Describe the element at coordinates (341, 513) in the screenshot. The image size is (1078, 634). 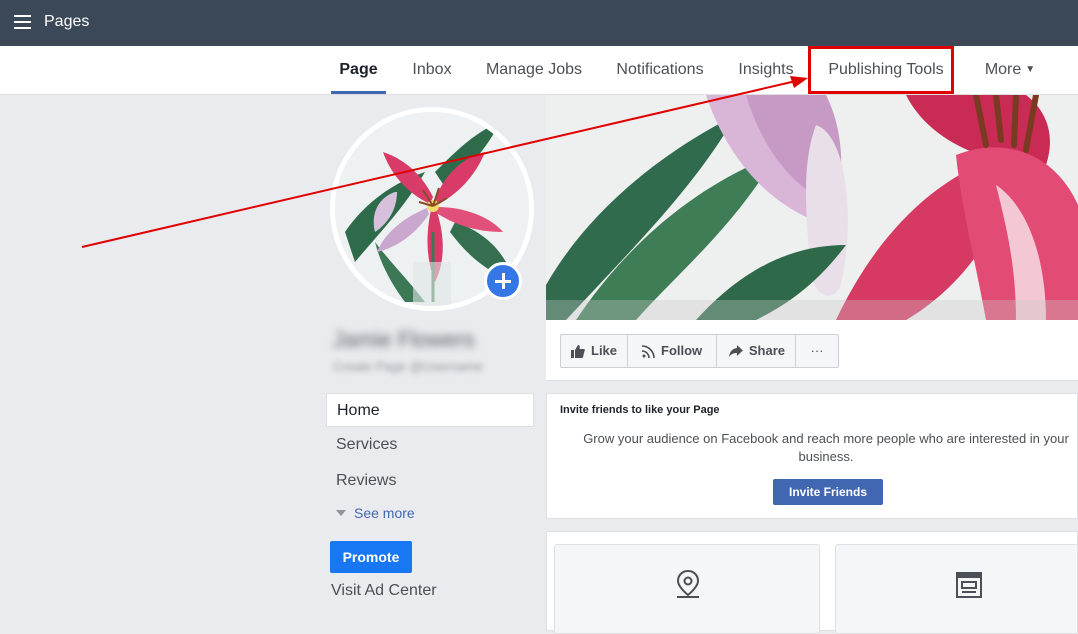
I see `triangle-down-icon` at that location.